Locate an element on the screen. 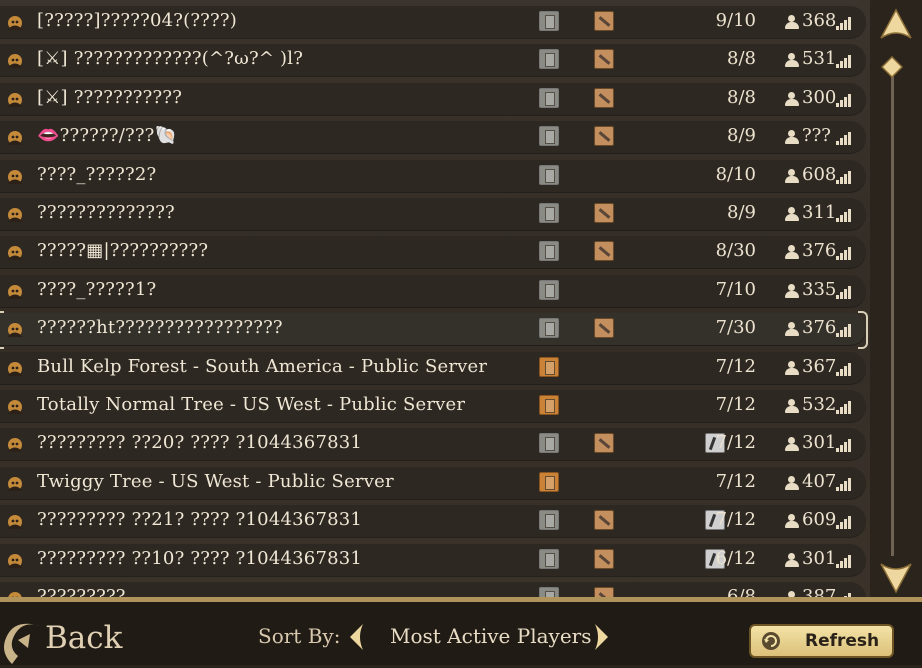 Image resolution: width=922 pixels, height=668 pixels. server-name: ????????? is located at coordinates (81, 591).